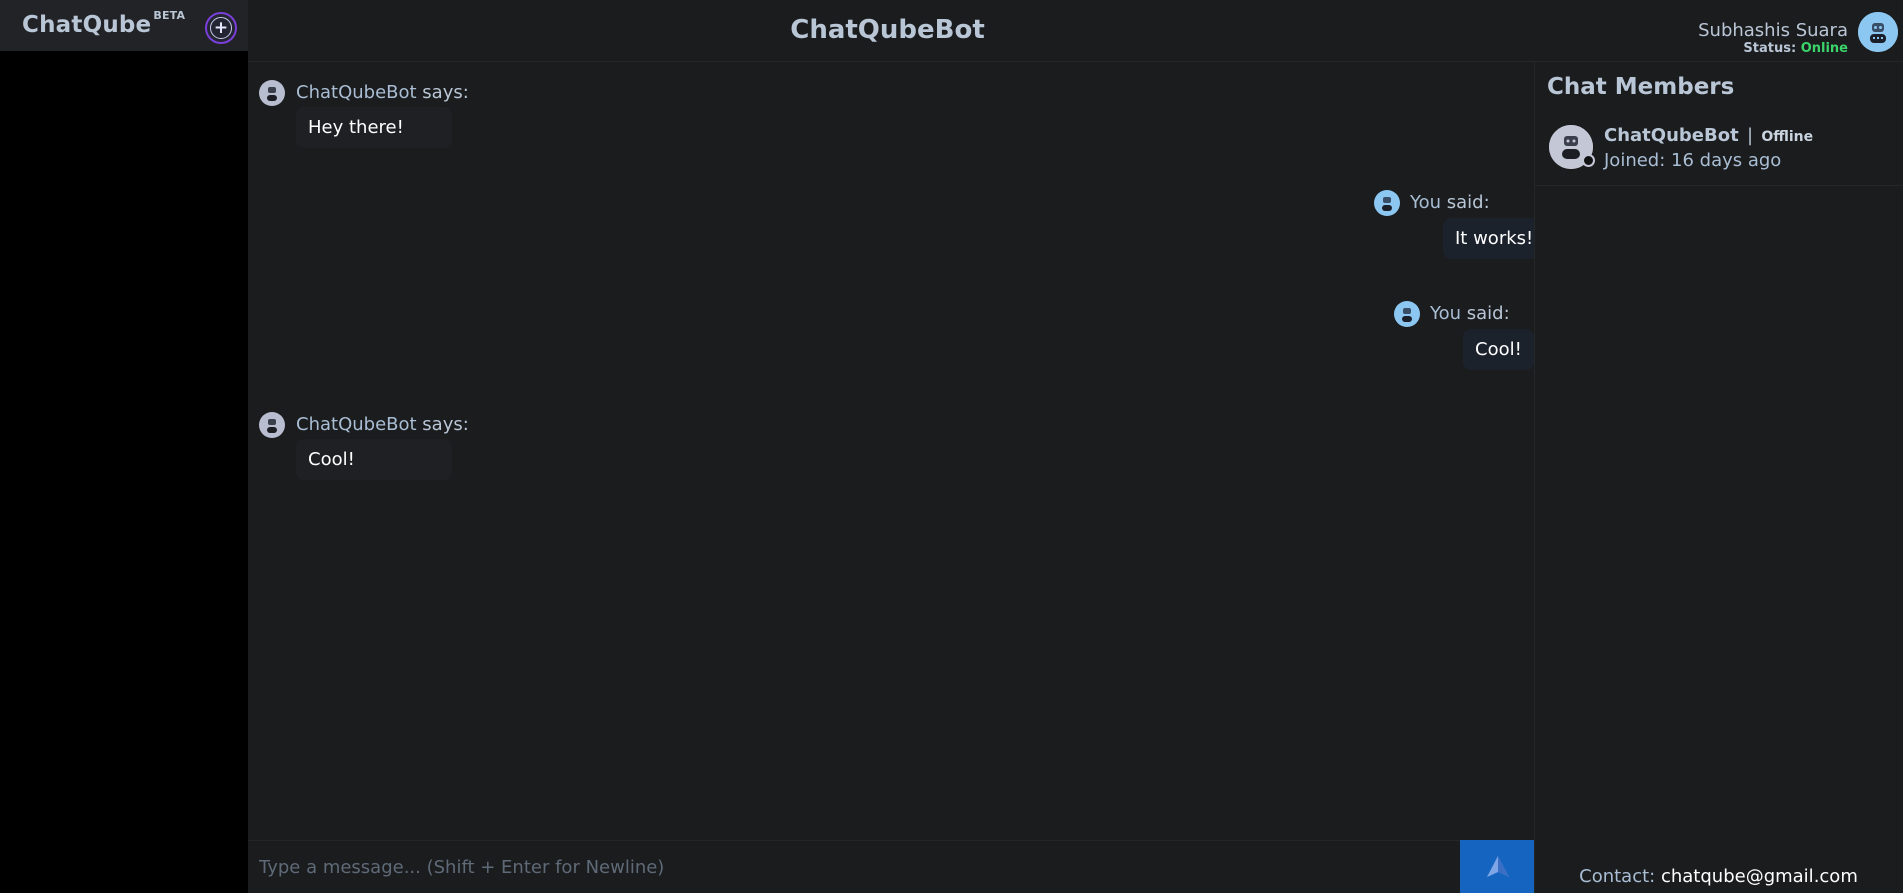  What do you see at coordinates (1617, 876) in the screenshot?
I see `contact-label: Contact:` at bounding box center [1617, 876].